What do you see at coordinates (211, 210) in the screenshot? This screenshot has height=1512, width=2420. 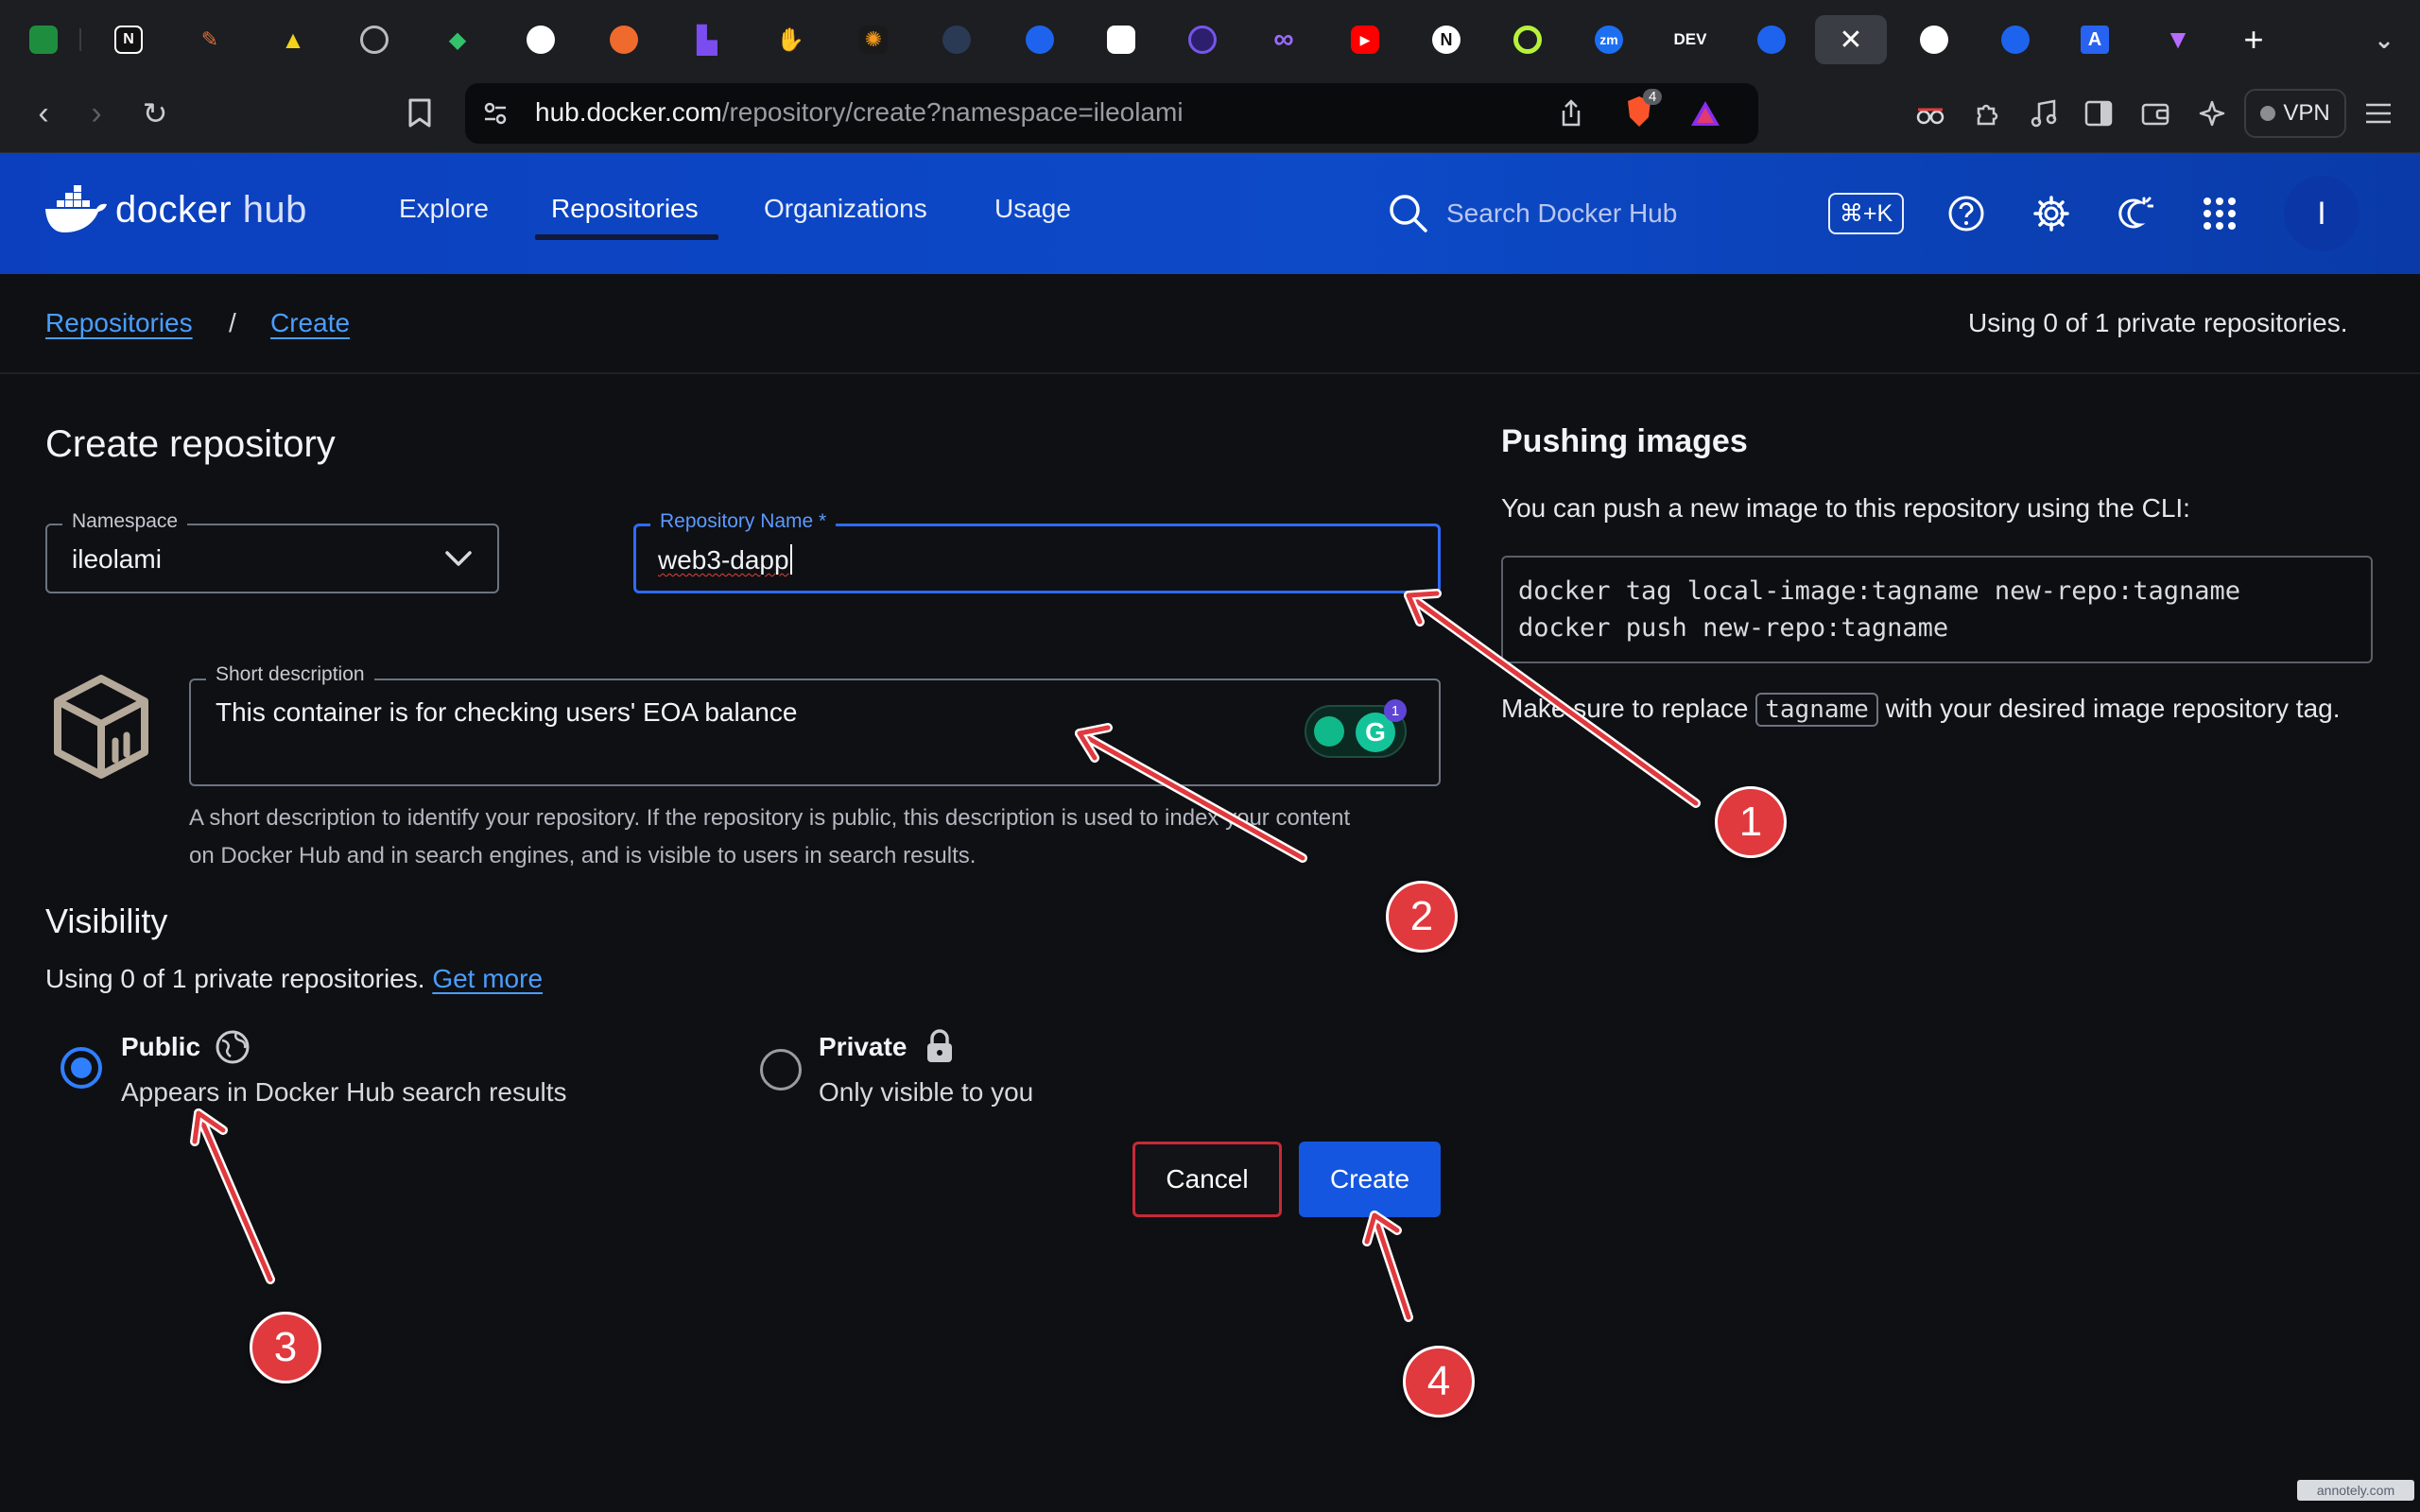 I see `docker-hub-logo: docker hub` at bounding box center [211, 210].